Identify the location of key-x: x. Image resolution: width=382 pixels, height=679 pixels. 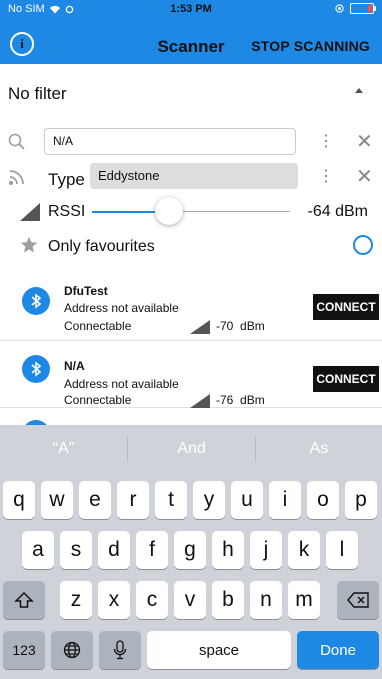
(114, 600).